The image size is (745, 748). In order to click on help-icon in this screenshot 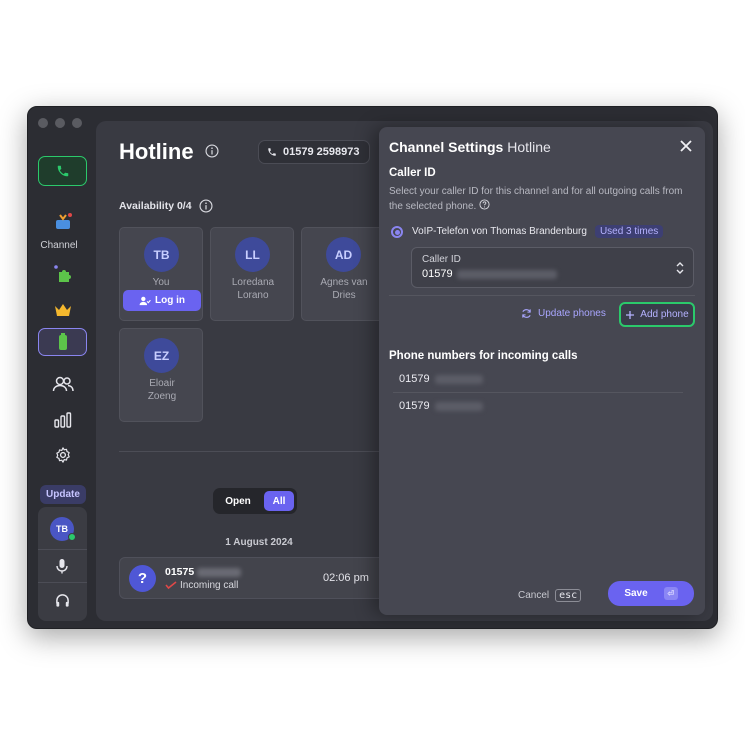, I will do `click(484, 204)`.